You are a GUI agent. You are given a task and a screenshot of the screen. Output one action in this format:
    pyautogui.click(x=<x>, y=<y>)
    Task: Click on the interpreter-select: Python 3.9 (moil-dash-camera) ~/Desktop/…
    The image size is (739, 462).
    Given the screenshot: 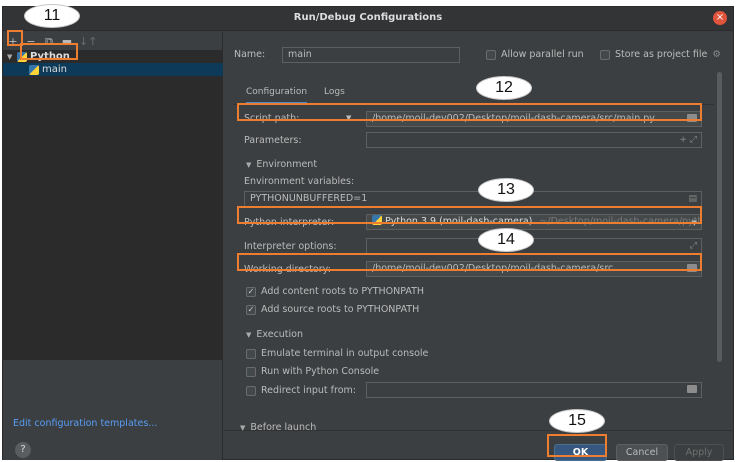 What is the action you would take?
    pyautogui.click(x=534, y=222)
    